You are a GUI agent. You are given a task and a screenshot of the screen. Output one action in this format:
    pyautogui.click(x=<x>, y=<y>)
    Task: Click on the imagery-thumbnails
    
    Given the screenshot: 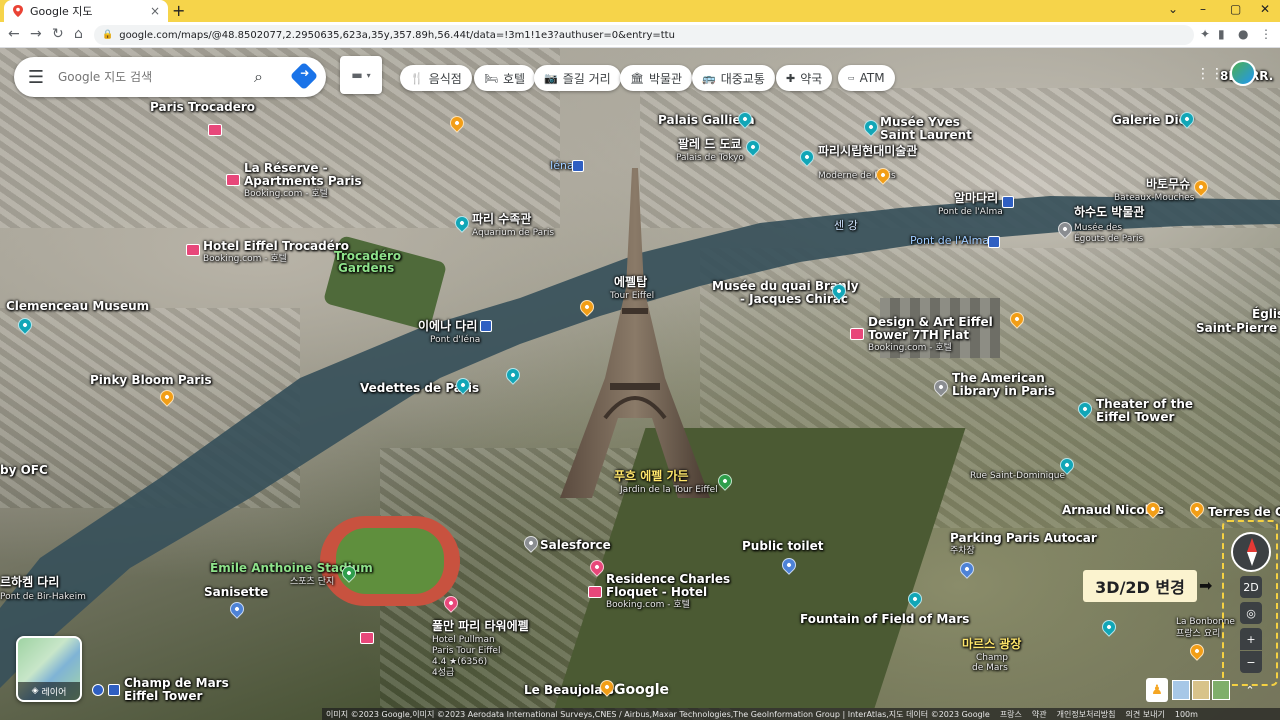 What is the action you would take?
    pyautogui.click(x=1201, y=690)
    